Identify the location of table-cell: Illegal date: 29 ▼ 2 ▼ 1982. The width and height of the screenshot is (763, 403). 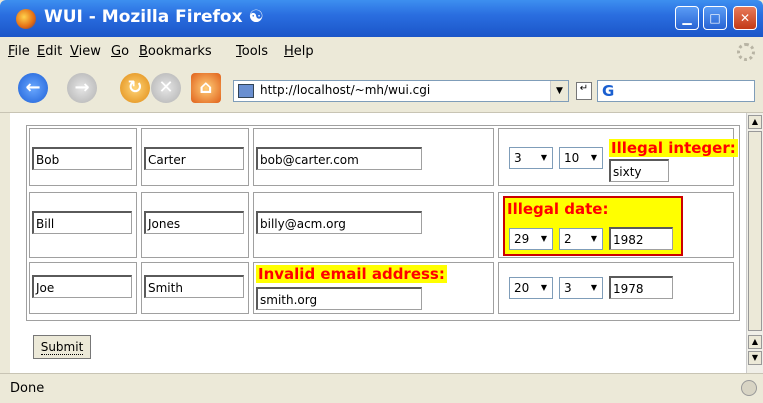
(616, 225).